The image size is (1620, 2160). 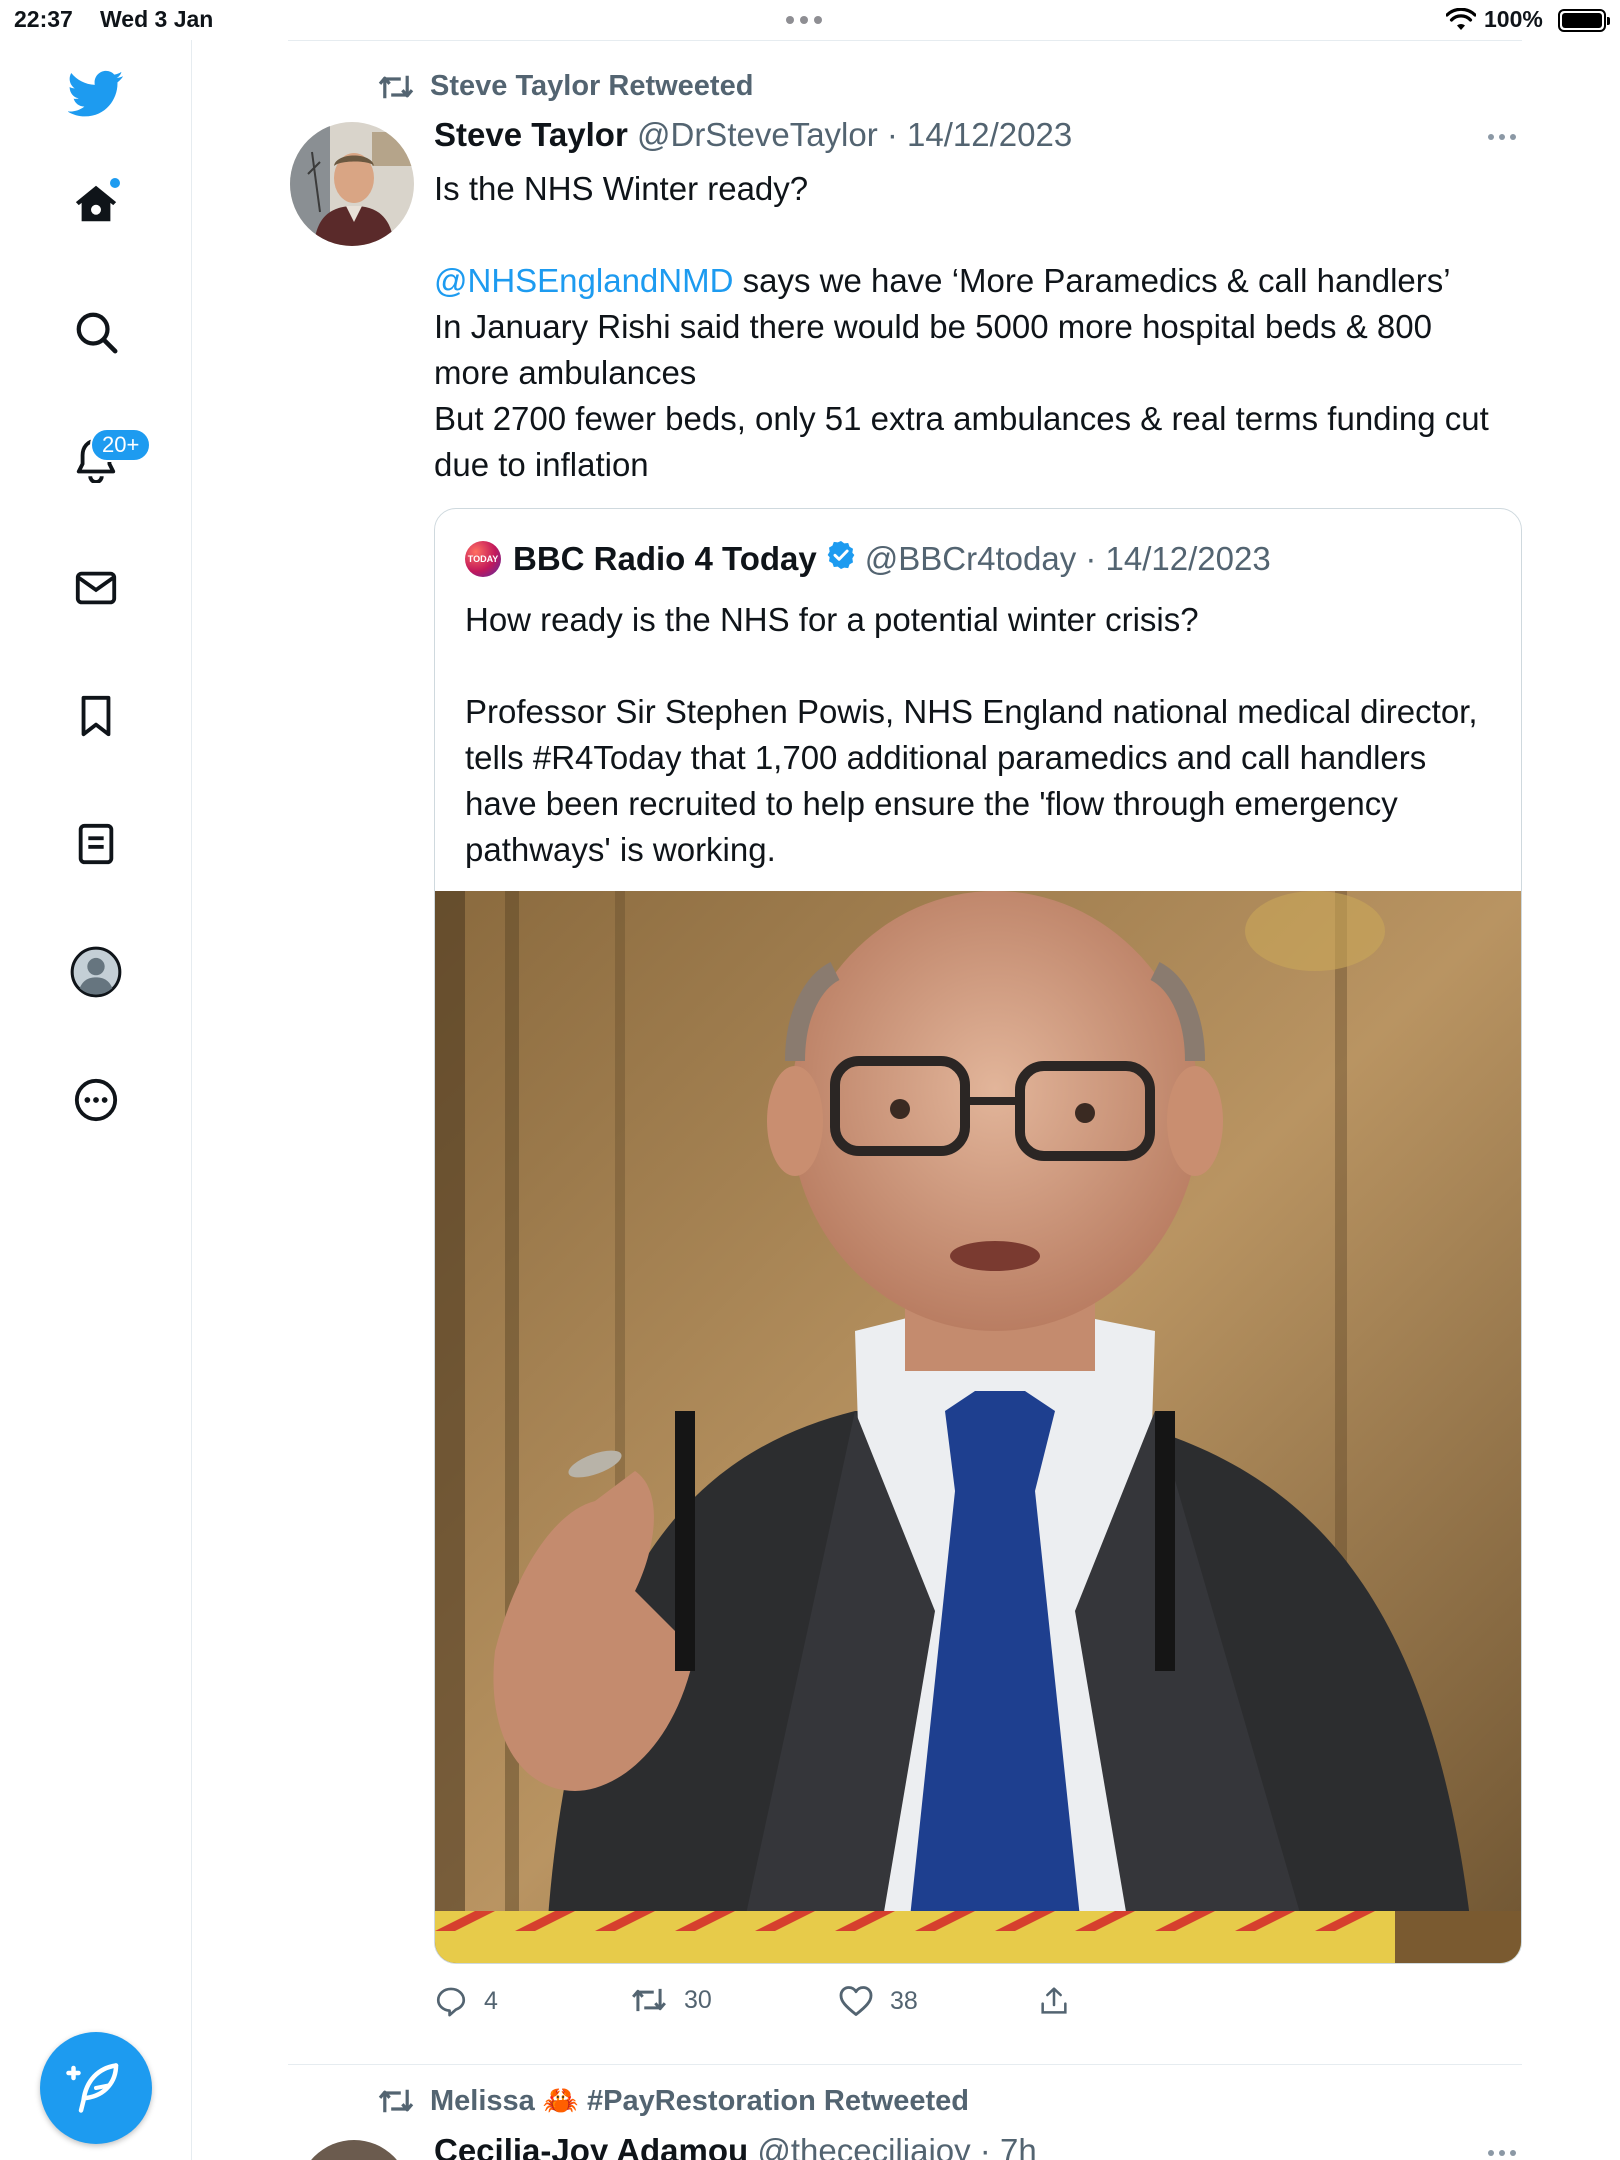 I want to click on tweet-separator, so click(x=905, y=2064).